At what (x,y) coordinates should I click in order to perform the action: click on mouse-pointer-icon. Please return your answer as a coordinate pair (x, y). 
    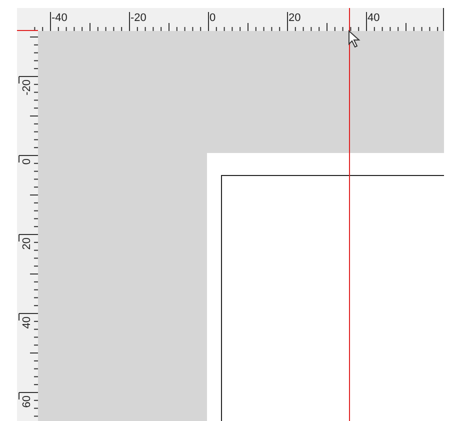
    Looking at the image, I should click on (354, 39).